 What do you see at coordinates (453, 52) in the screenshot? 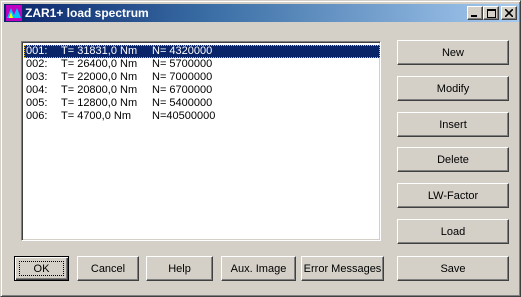
I see `new-button: New` at bounding box center [453, 52].